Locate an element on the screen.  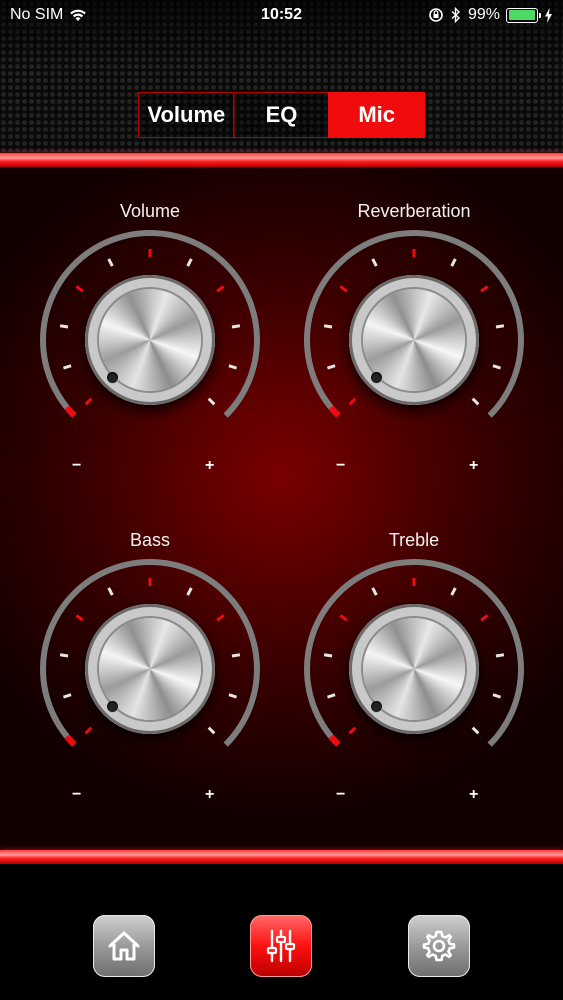
battery-percent: 99% is located at coordinates (483, 14).